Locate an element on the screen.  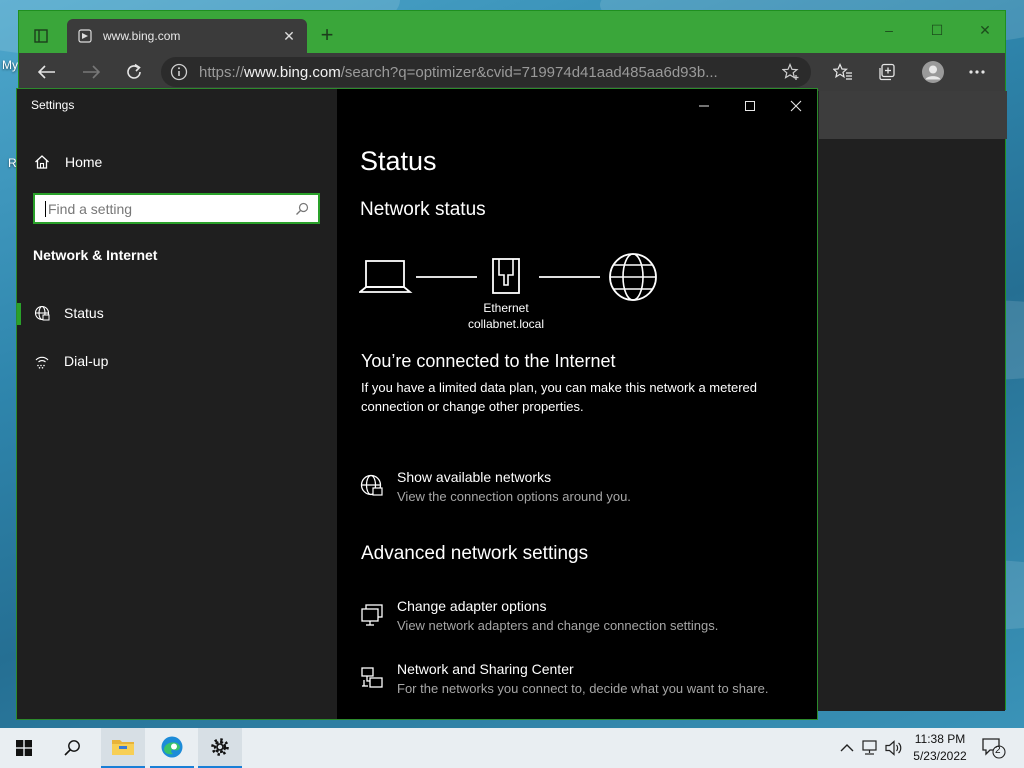
start-icon is located at coordinates (24, 748).